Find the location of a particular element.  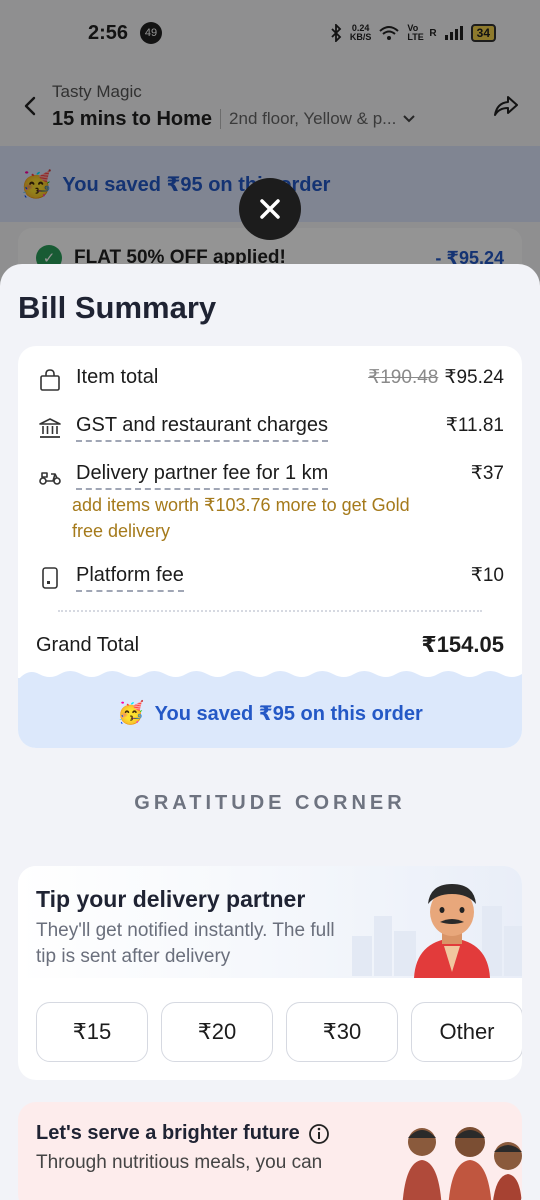

children-illustration is located at coordinates (462, 1163).